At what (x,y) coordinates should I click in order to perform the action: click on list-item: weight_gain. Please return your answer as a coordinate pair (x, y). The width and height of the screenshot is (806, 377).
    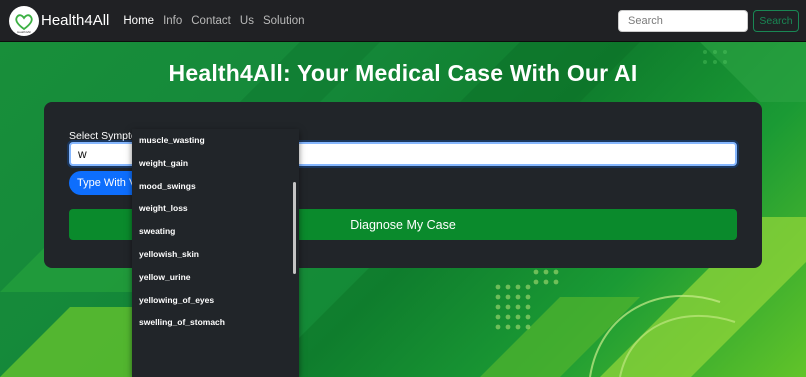
    Looking at the image, I should click on (215, 163).